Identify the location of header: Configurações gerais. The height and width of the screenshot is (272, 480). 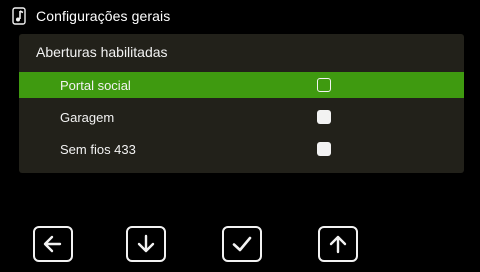
(91, 16).